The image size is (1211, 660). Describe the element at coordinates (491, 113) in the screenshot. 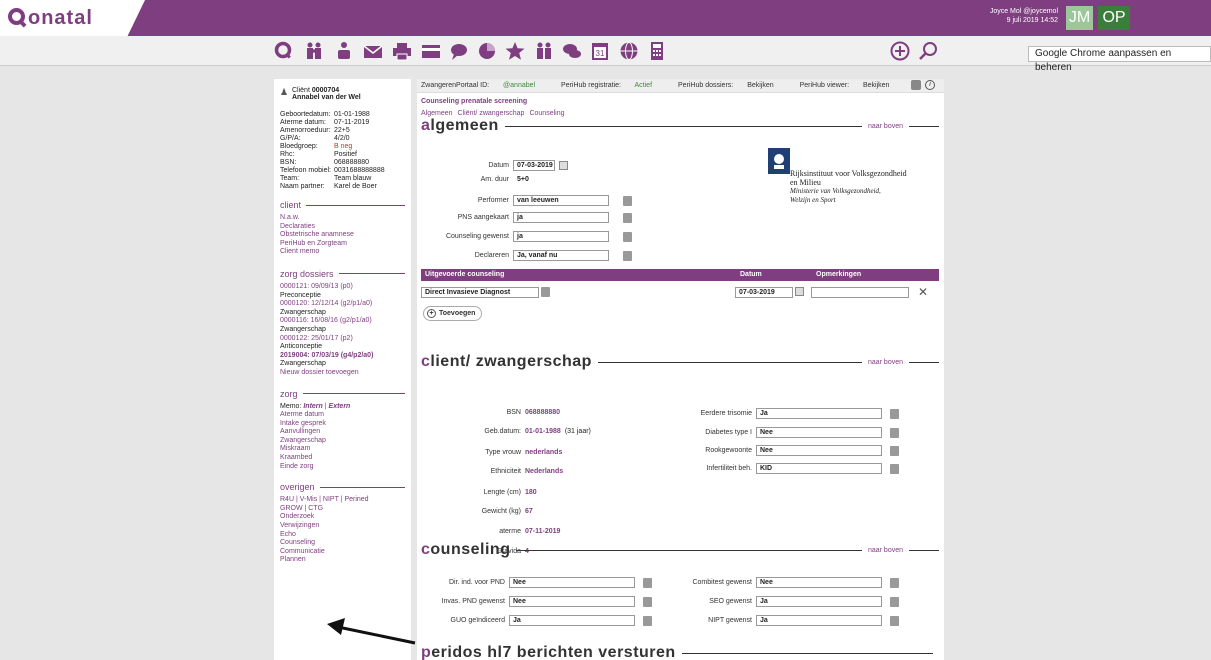

I see `breadcrumb-link: Cliënt/ zwangerschap` at that location.